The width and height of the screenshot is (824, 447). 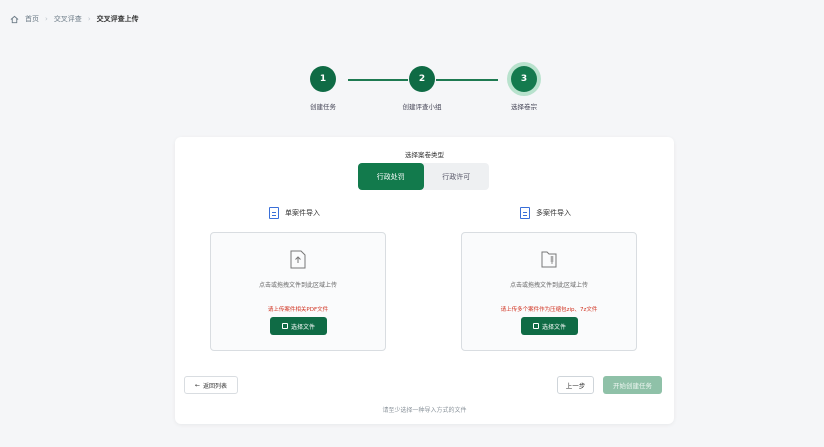 I want to click on back-label: 返回列表, so click(x=215, y=386).